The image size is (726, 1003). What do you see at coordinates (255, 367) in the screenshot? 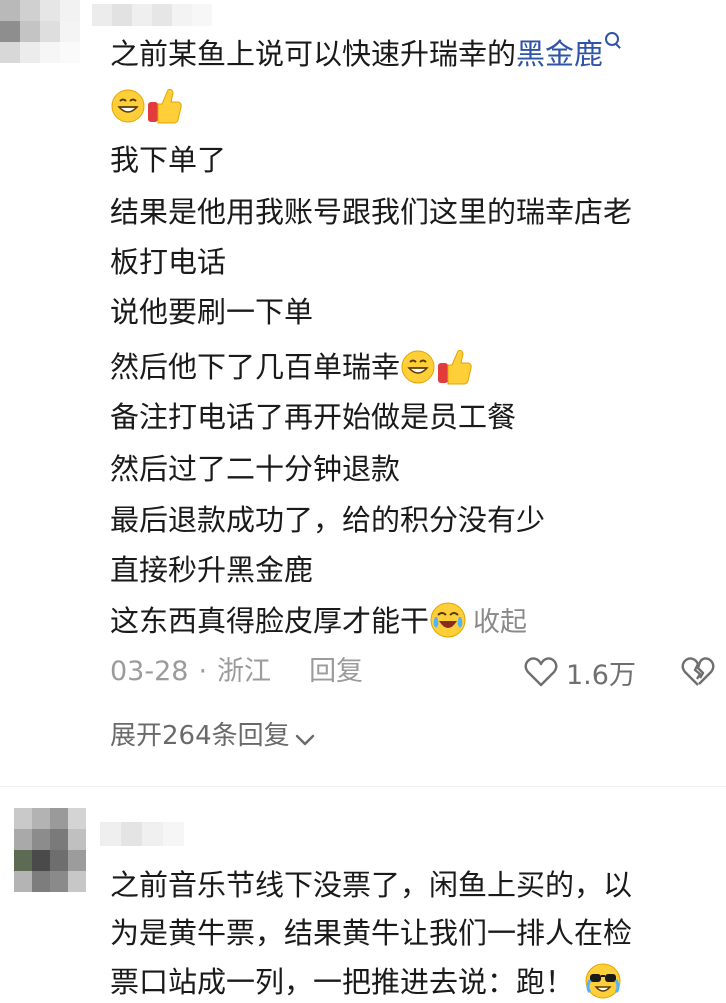
I see `comment-text: 然后他下了几百单瑞幸` at bounding box center [255, 367].